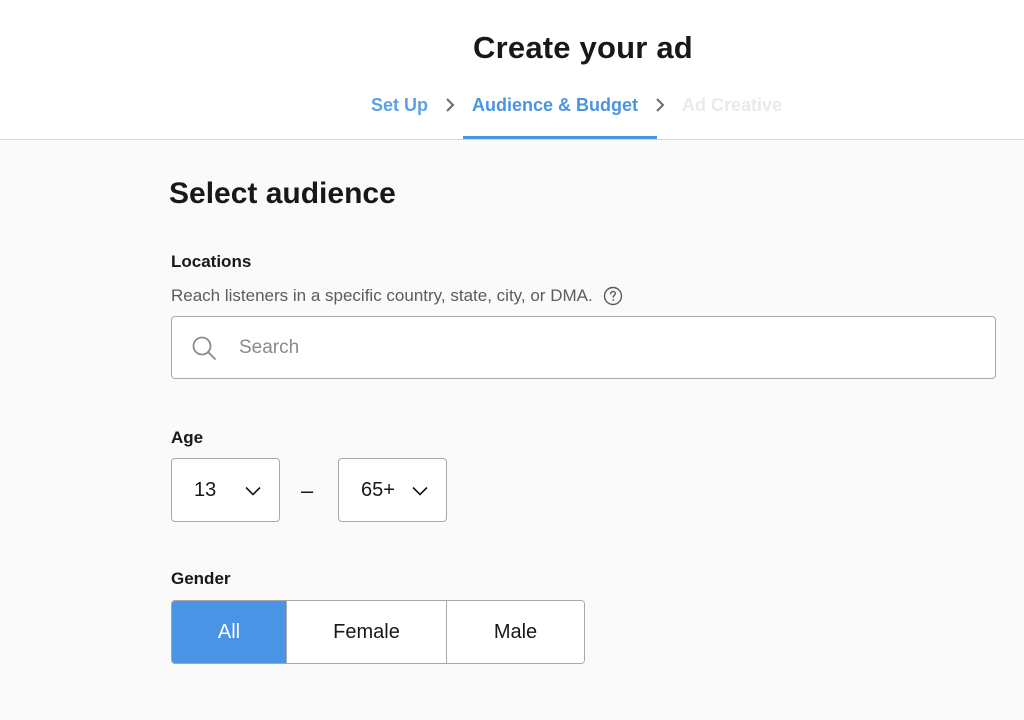  I want to click on locations-label: Locations, so click(211, 262).